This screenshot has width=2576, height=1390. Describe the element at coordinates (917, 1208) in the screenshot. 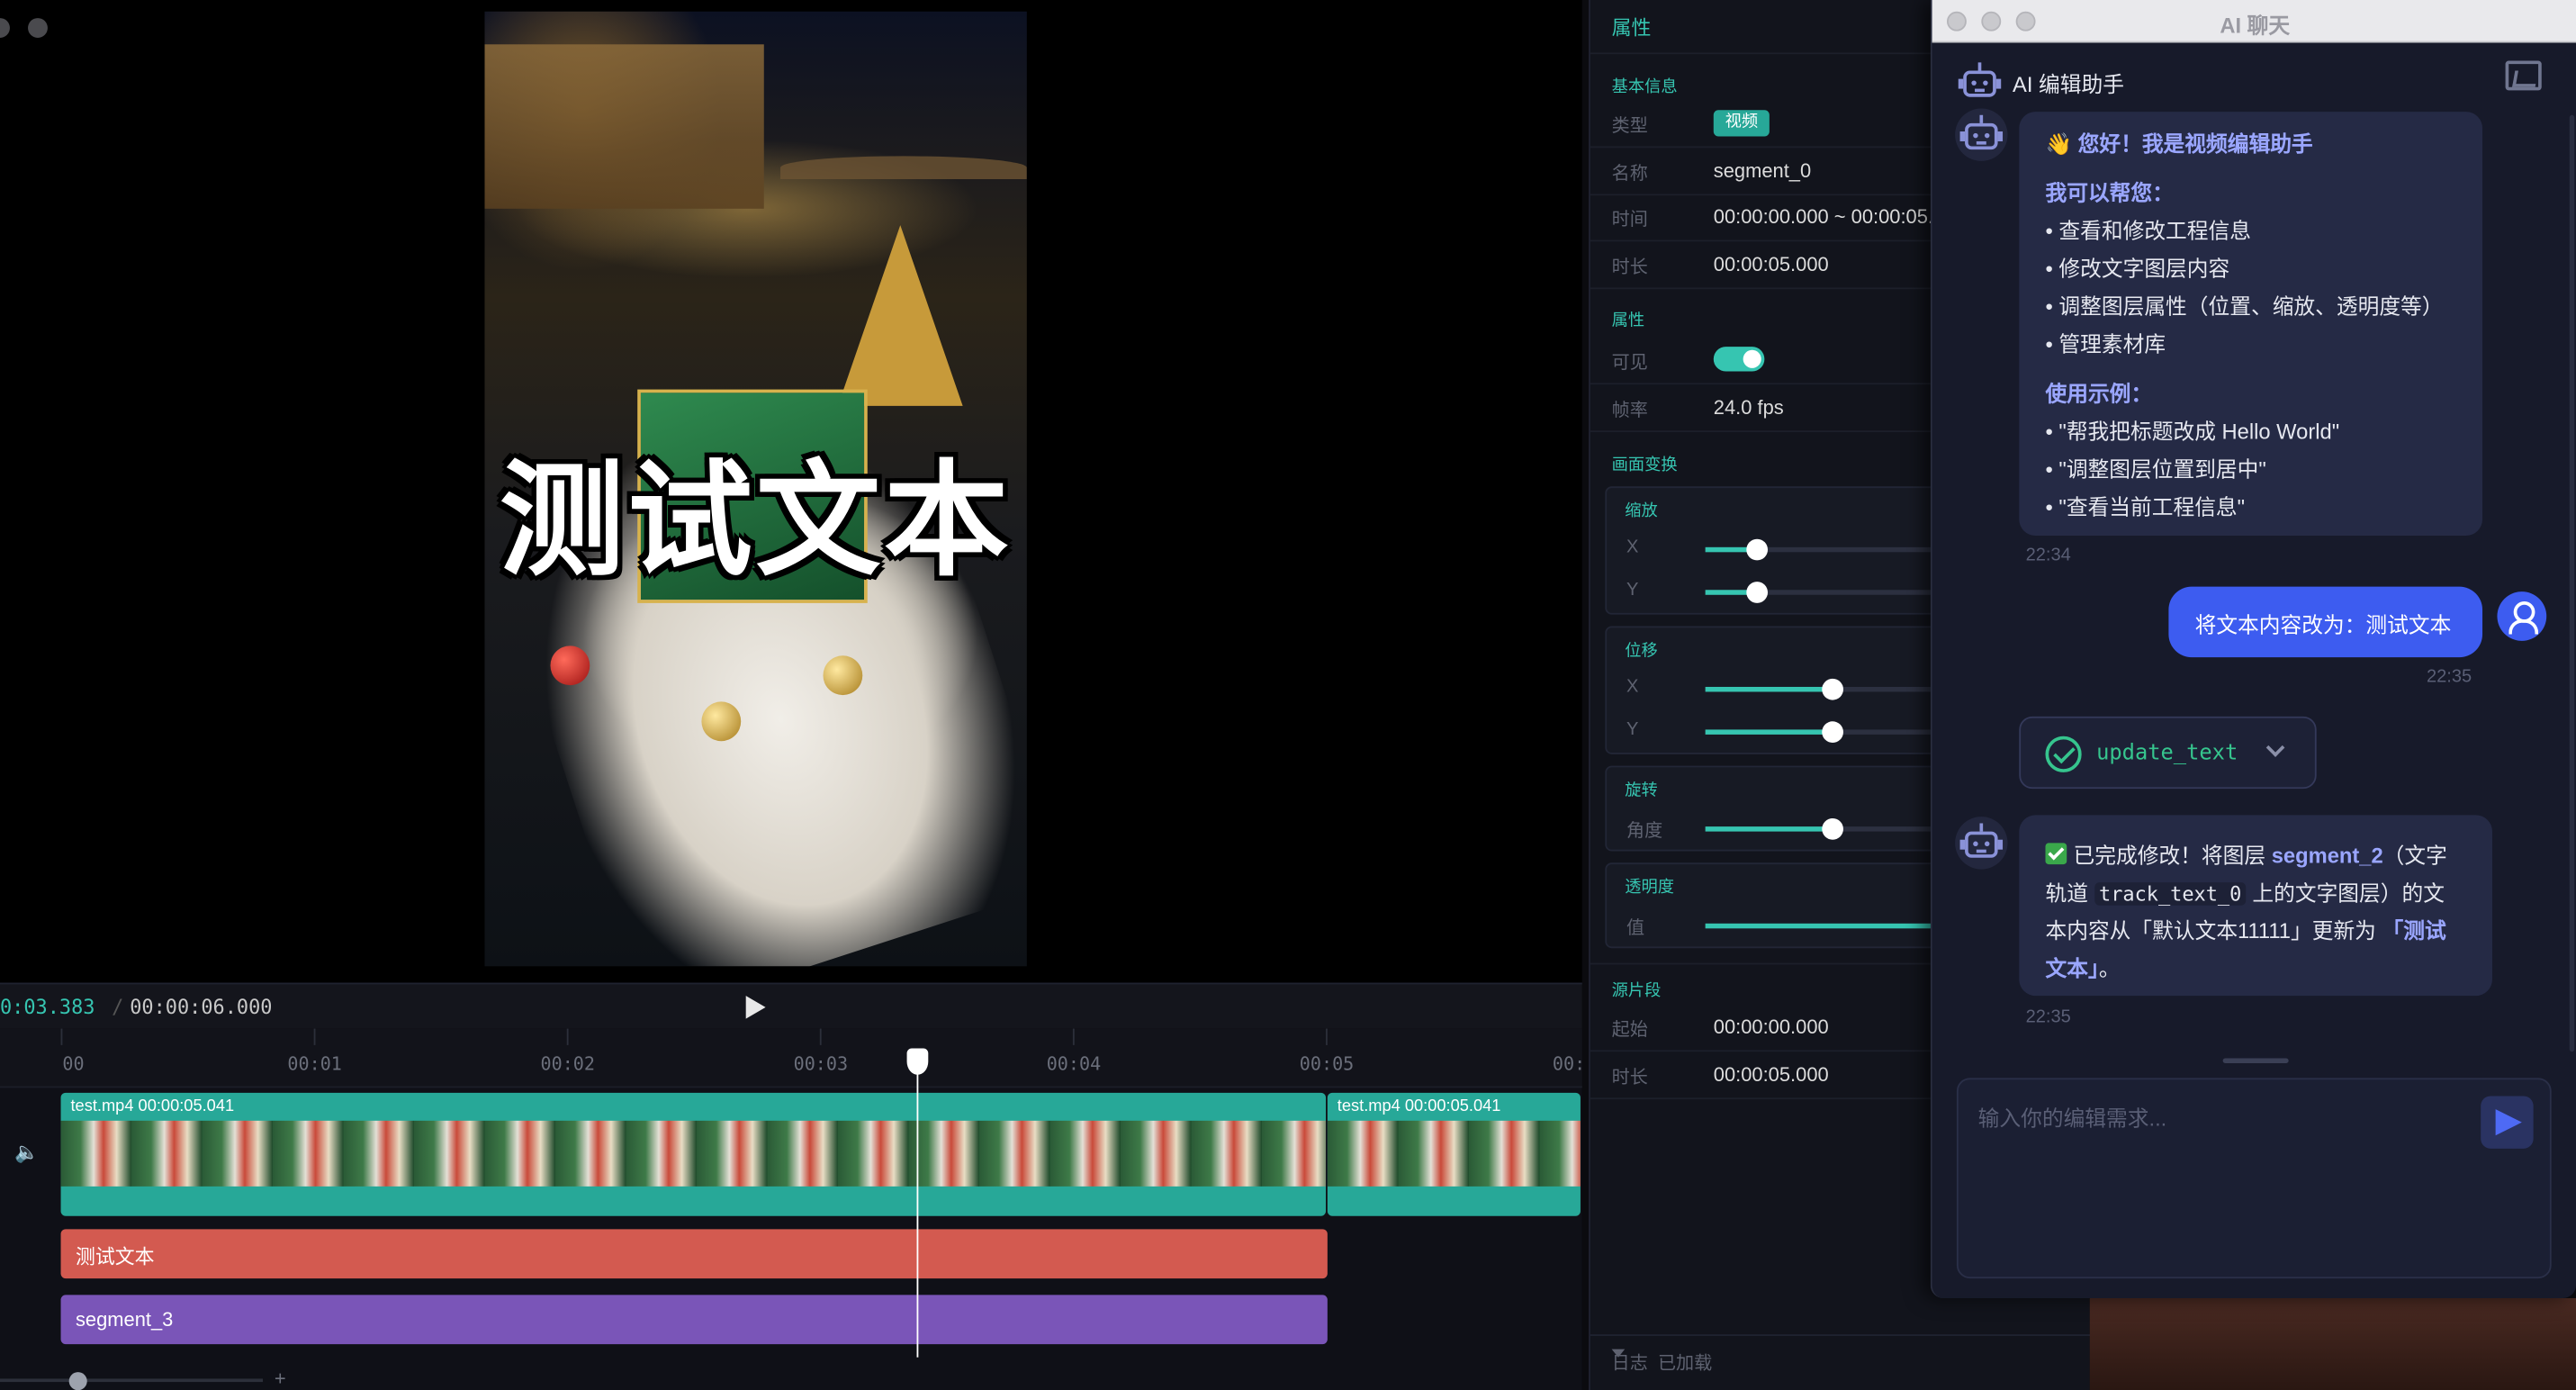

I see `playhead-line` at that location.